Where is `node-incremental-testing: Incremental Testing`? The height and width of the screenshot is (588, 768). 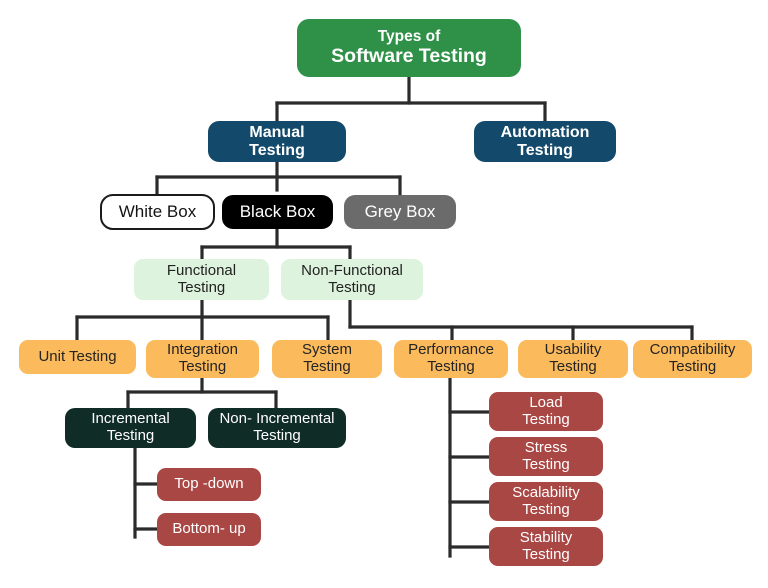
node-incremental-testing: Incremental Testing is located at coordinates (130, 428).